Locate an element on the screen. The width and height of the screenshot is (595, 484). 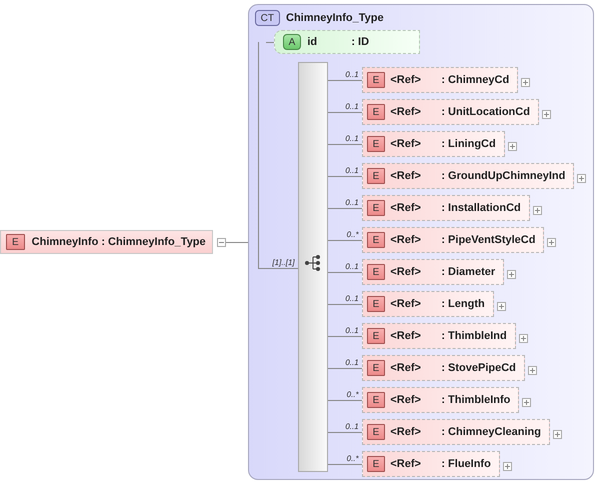
element-type: : InstallationCd is located at coordinates (481, 208).